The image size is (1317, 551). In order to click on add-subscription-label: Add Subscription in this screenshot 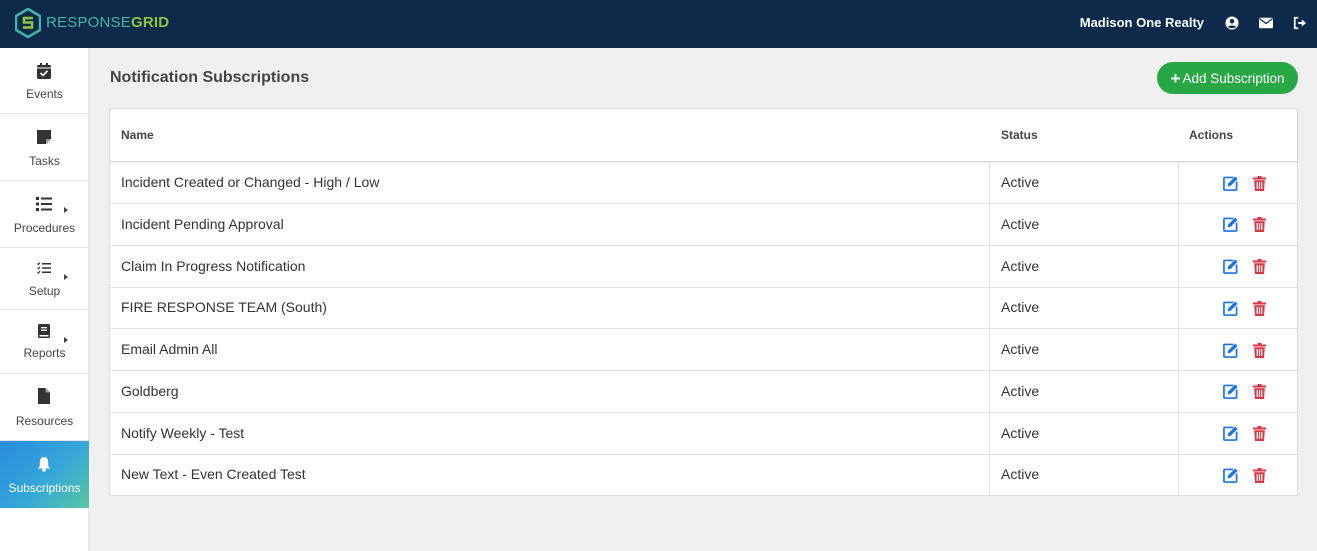, I will do `click(1233, 78)`.